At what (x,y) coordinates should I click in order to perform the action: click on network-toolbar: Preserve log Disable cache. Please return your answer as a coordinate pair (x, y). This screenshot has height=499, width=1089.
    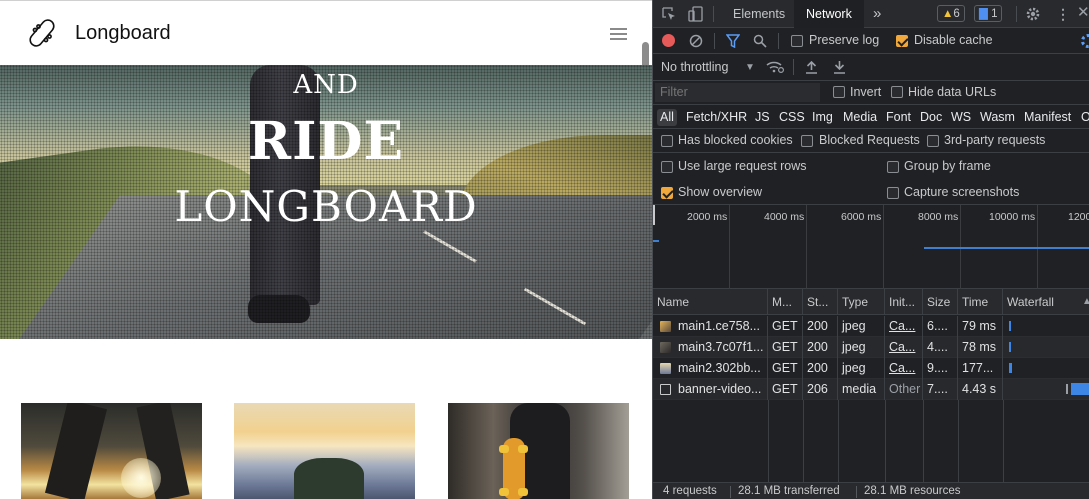
    Looking at the image, I should click on (871, 41).